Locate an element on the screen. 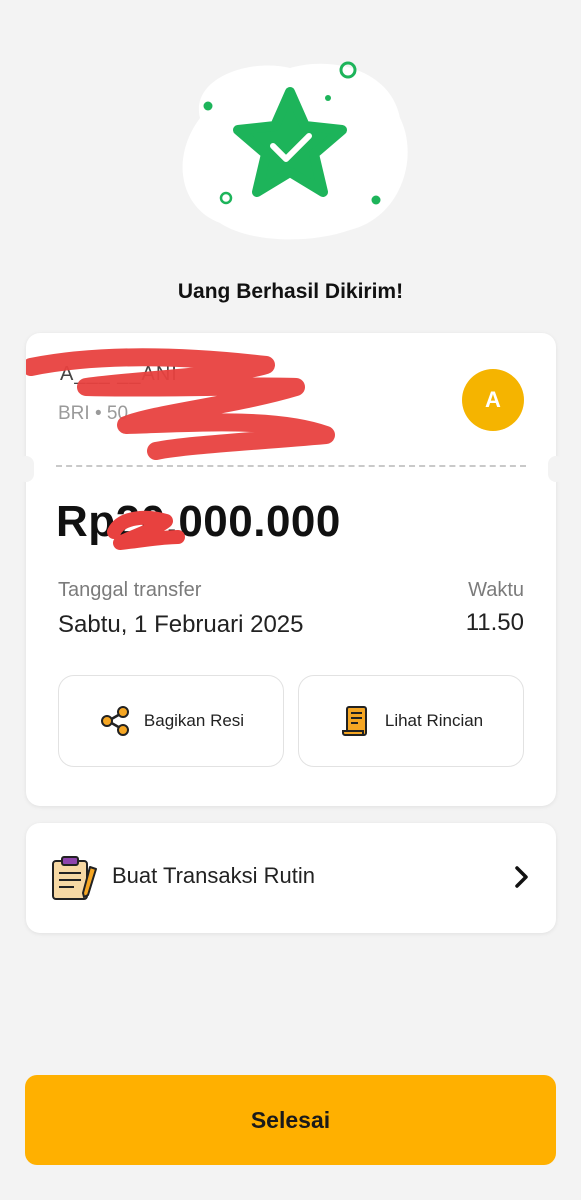 This screenshot has height=1200, width=581. create-routine-transaction: Buat Transaksi Rutin is located at coordinates (291, 878).